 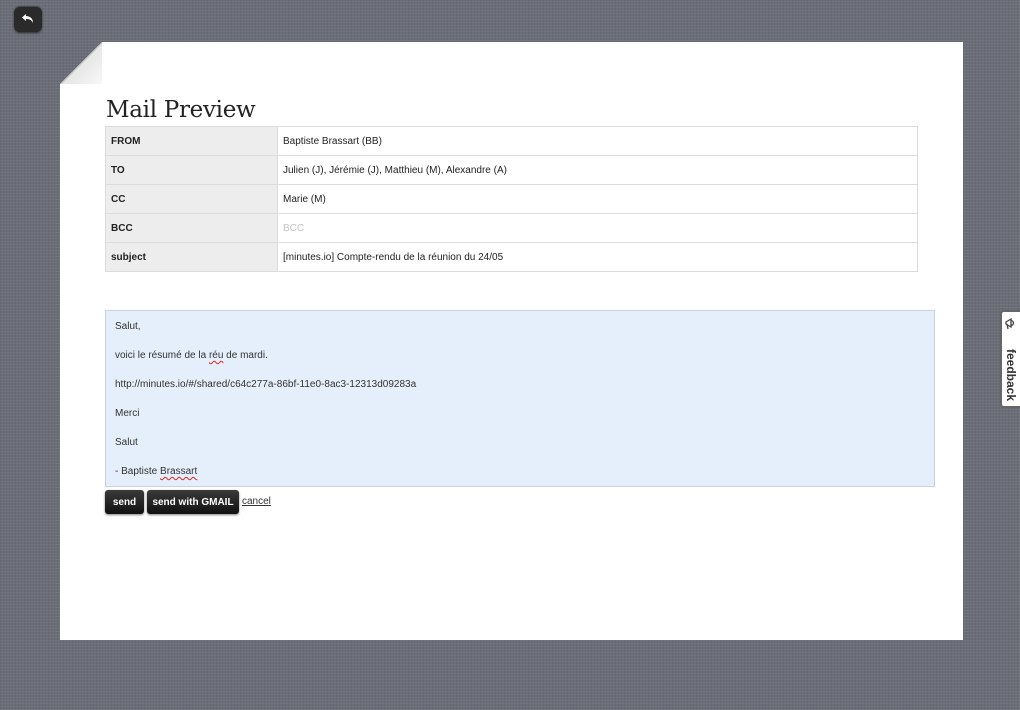 What do you see at coordinates (179, 471) in the screenshot?
I see `misspelled-word: Brassart` at bounding box center [179, 471].